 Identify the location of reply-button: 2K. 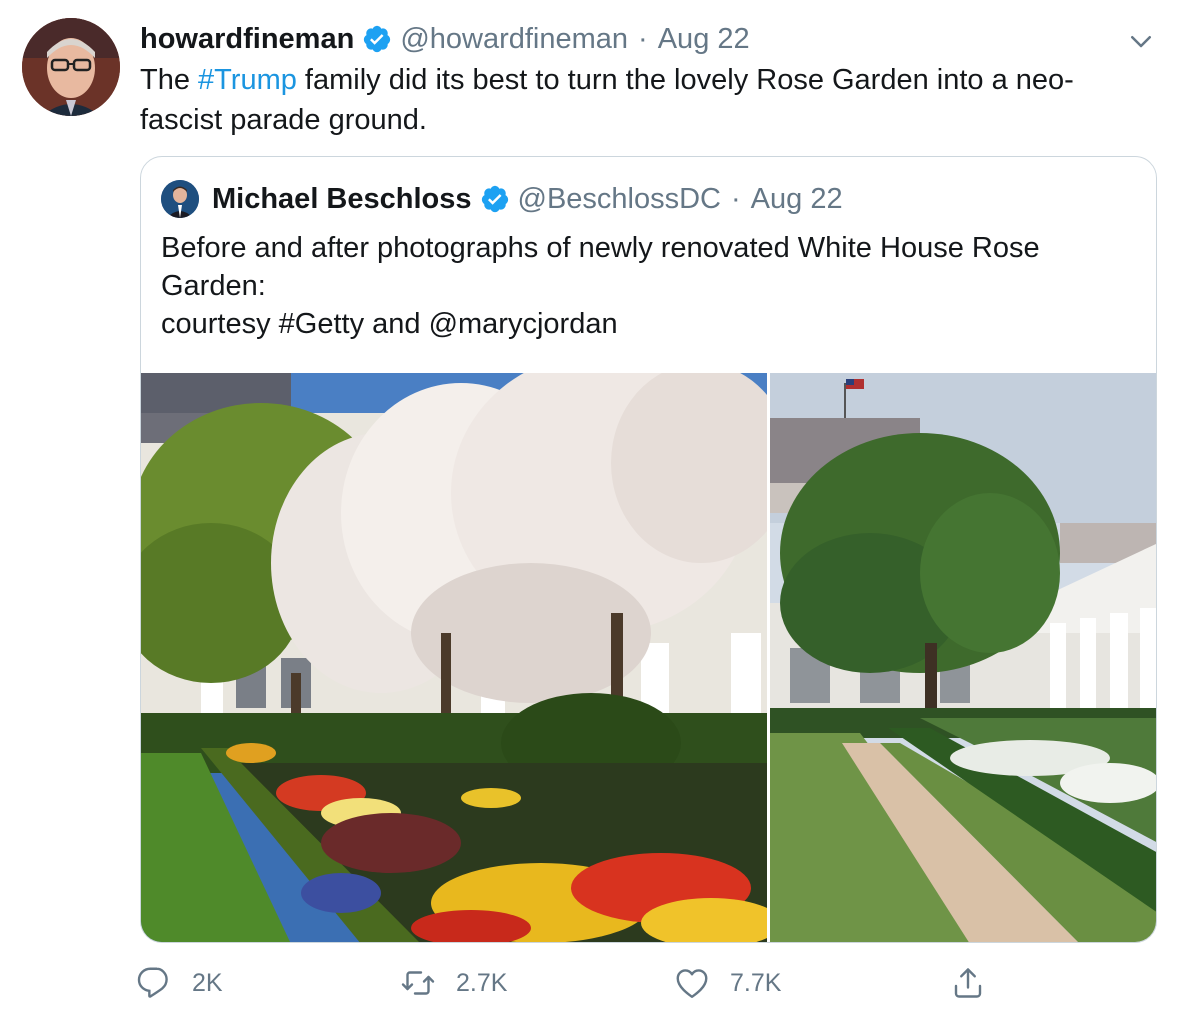
(179, 983).